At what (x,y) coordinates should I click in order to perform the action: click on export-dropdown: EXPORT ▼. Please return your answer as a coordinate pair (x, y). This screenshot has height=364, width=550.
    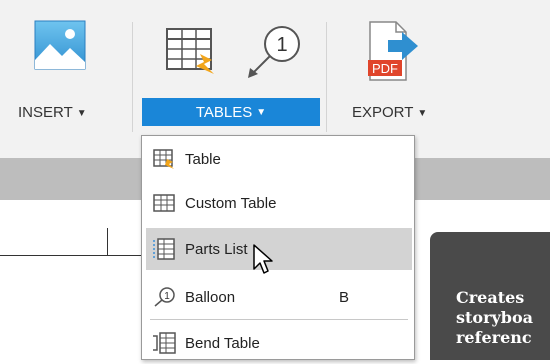
    Looking at the image, I should click on (389, 112).